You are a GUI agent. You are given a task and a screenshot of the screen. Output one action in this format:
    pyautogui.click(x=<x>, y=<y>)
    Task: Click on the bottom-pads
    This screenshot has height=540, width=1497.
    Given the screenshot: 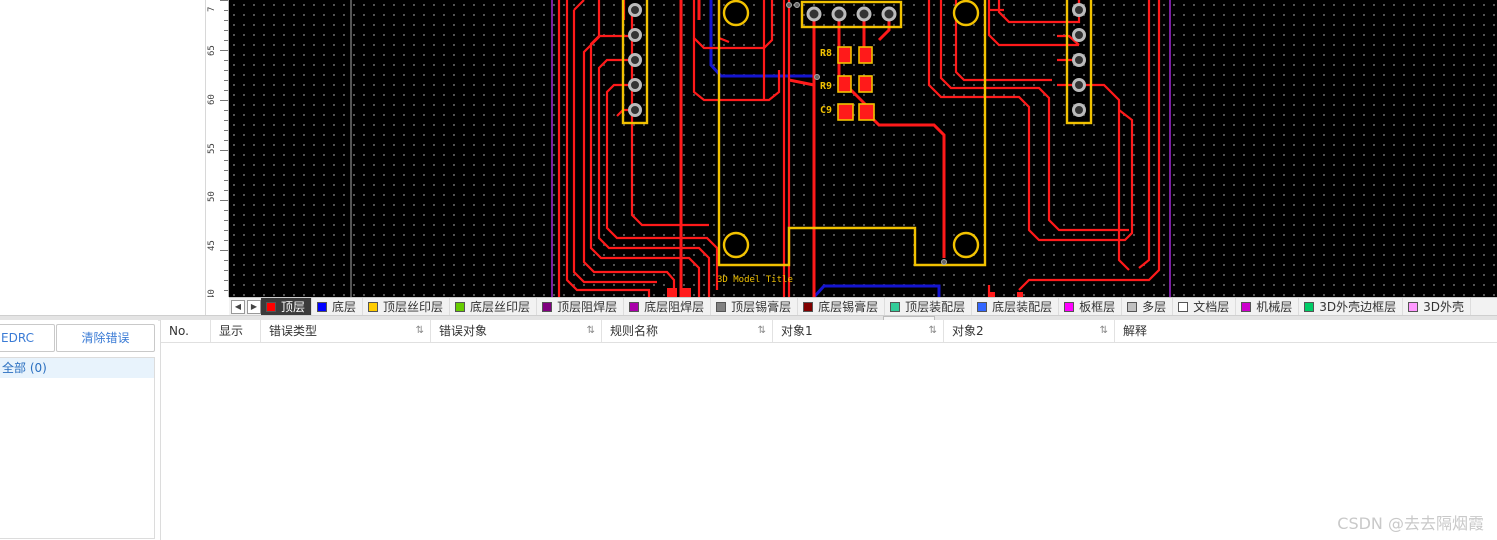 What is the action you would take?
    pyautogui.click(x=845, y=292)
    